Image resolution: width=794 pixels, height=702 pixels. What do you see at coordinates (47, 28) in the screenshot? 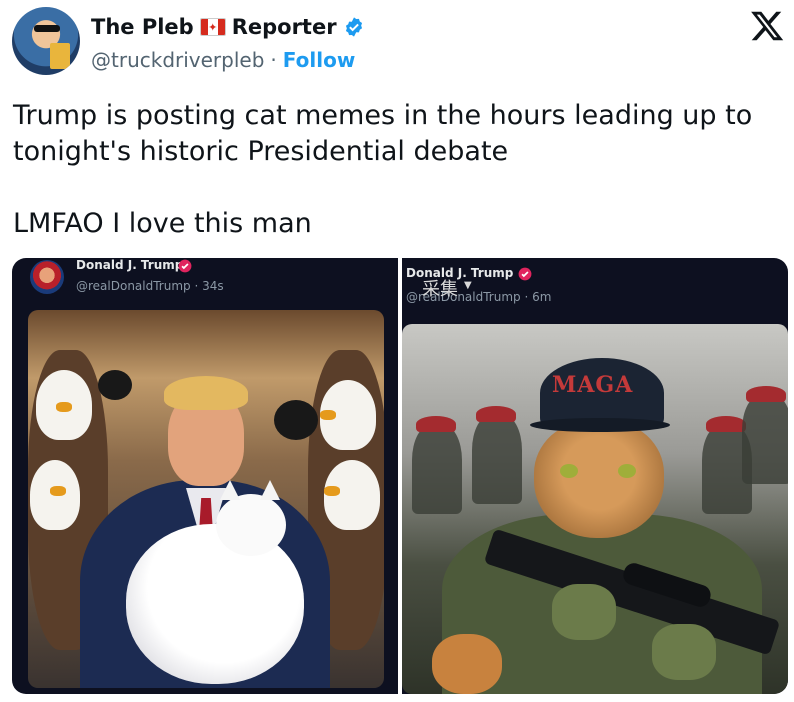
I see `avatar-sunglasses` at bounding box center [47, 28].